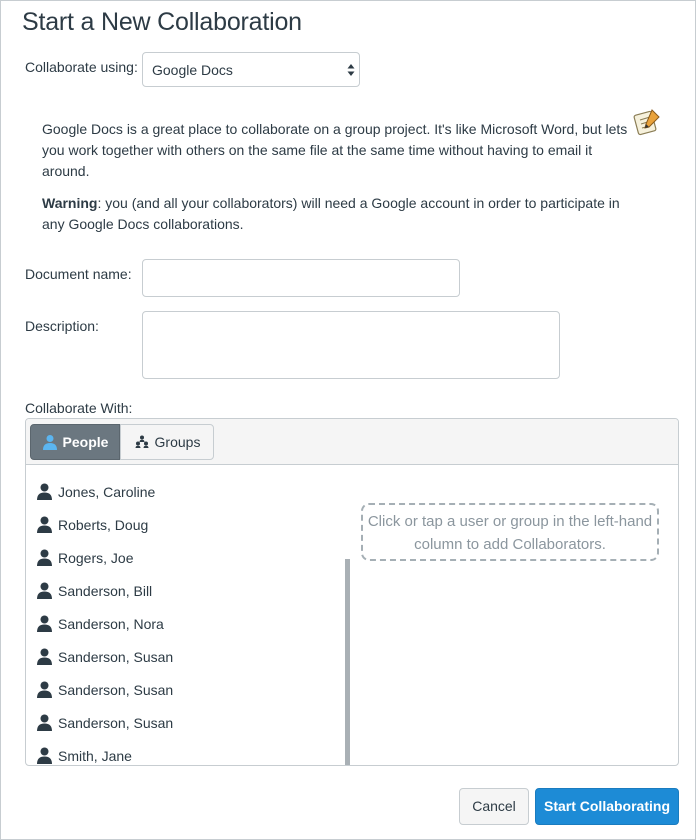 The height and width of the screenshot is (840, 696). I want to click on page-title: Start a New Collaboration, so click(162, 22).